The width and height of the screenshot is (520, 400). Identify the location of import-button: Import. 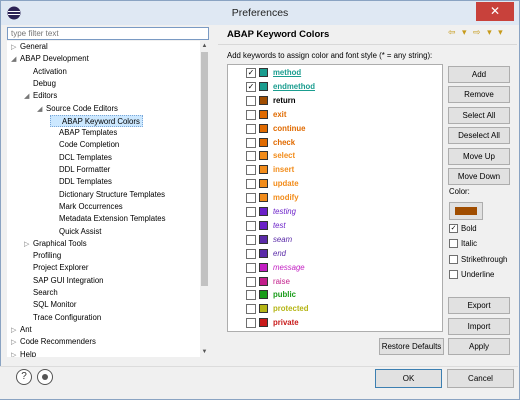
(479, 326).